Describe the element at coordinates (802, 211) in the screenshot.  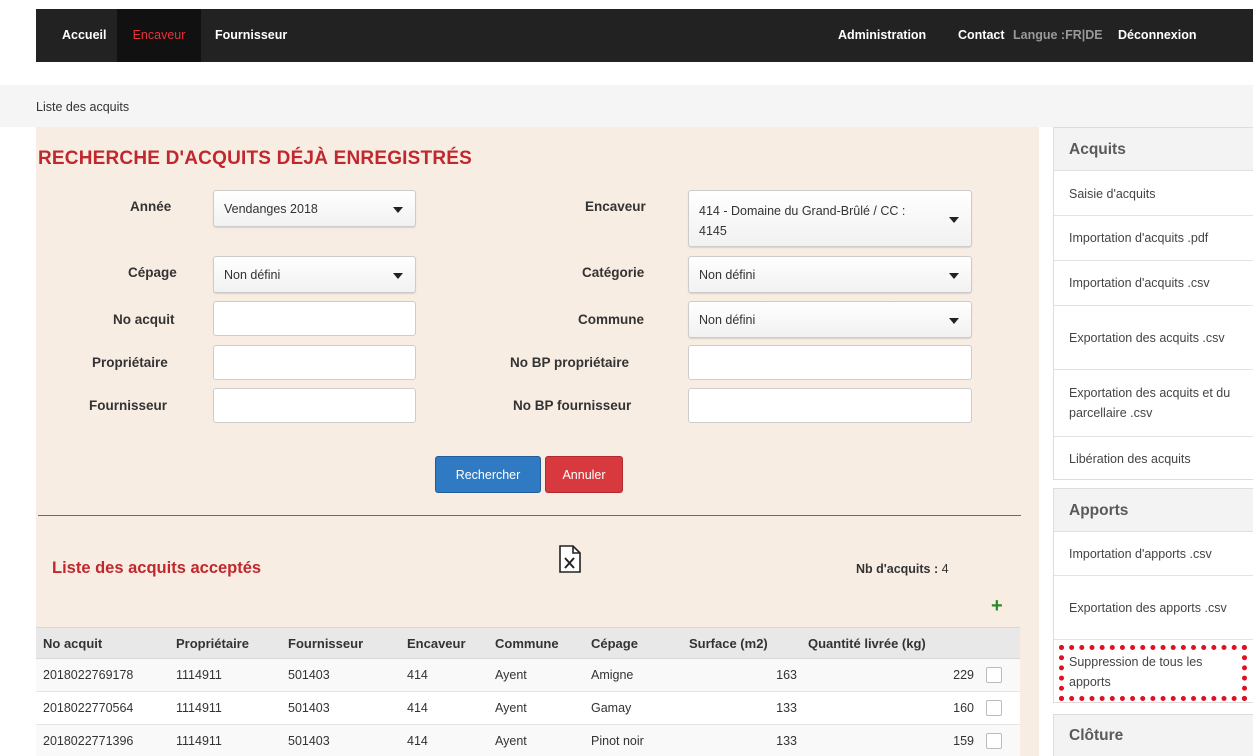
I see `encaveur-value-line1: 414 - Domaine du Grand-Brûlé / CC :` at that location.